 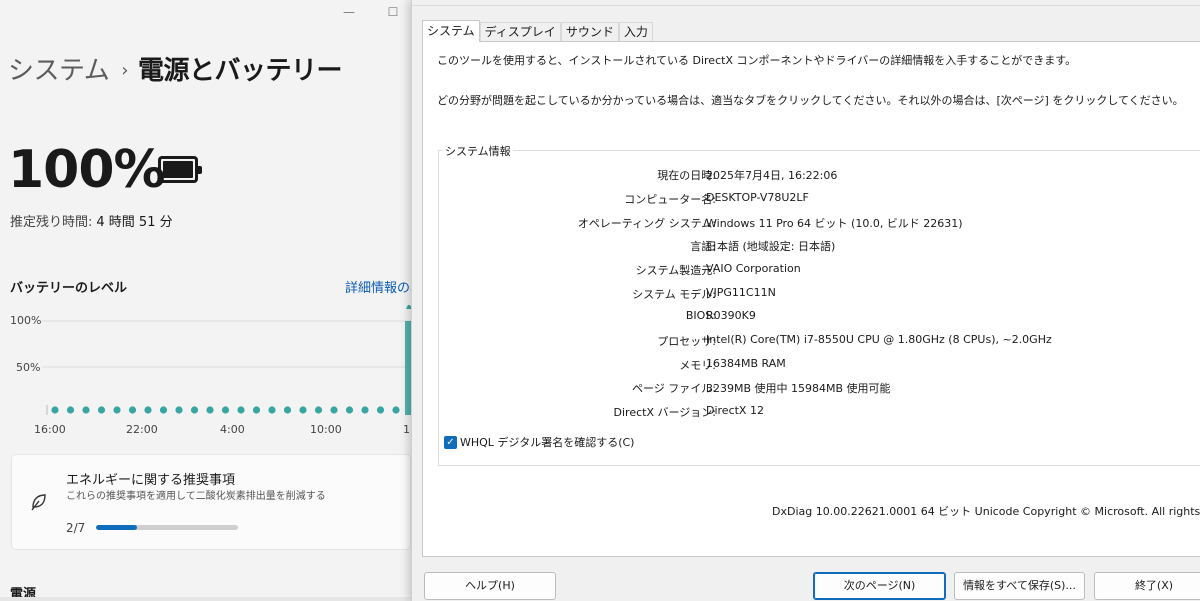 What do you see at coordinates (378, 286) in the screenshot?
I see `details-link: 詳細情報の表` at bounding box center [378, 286].